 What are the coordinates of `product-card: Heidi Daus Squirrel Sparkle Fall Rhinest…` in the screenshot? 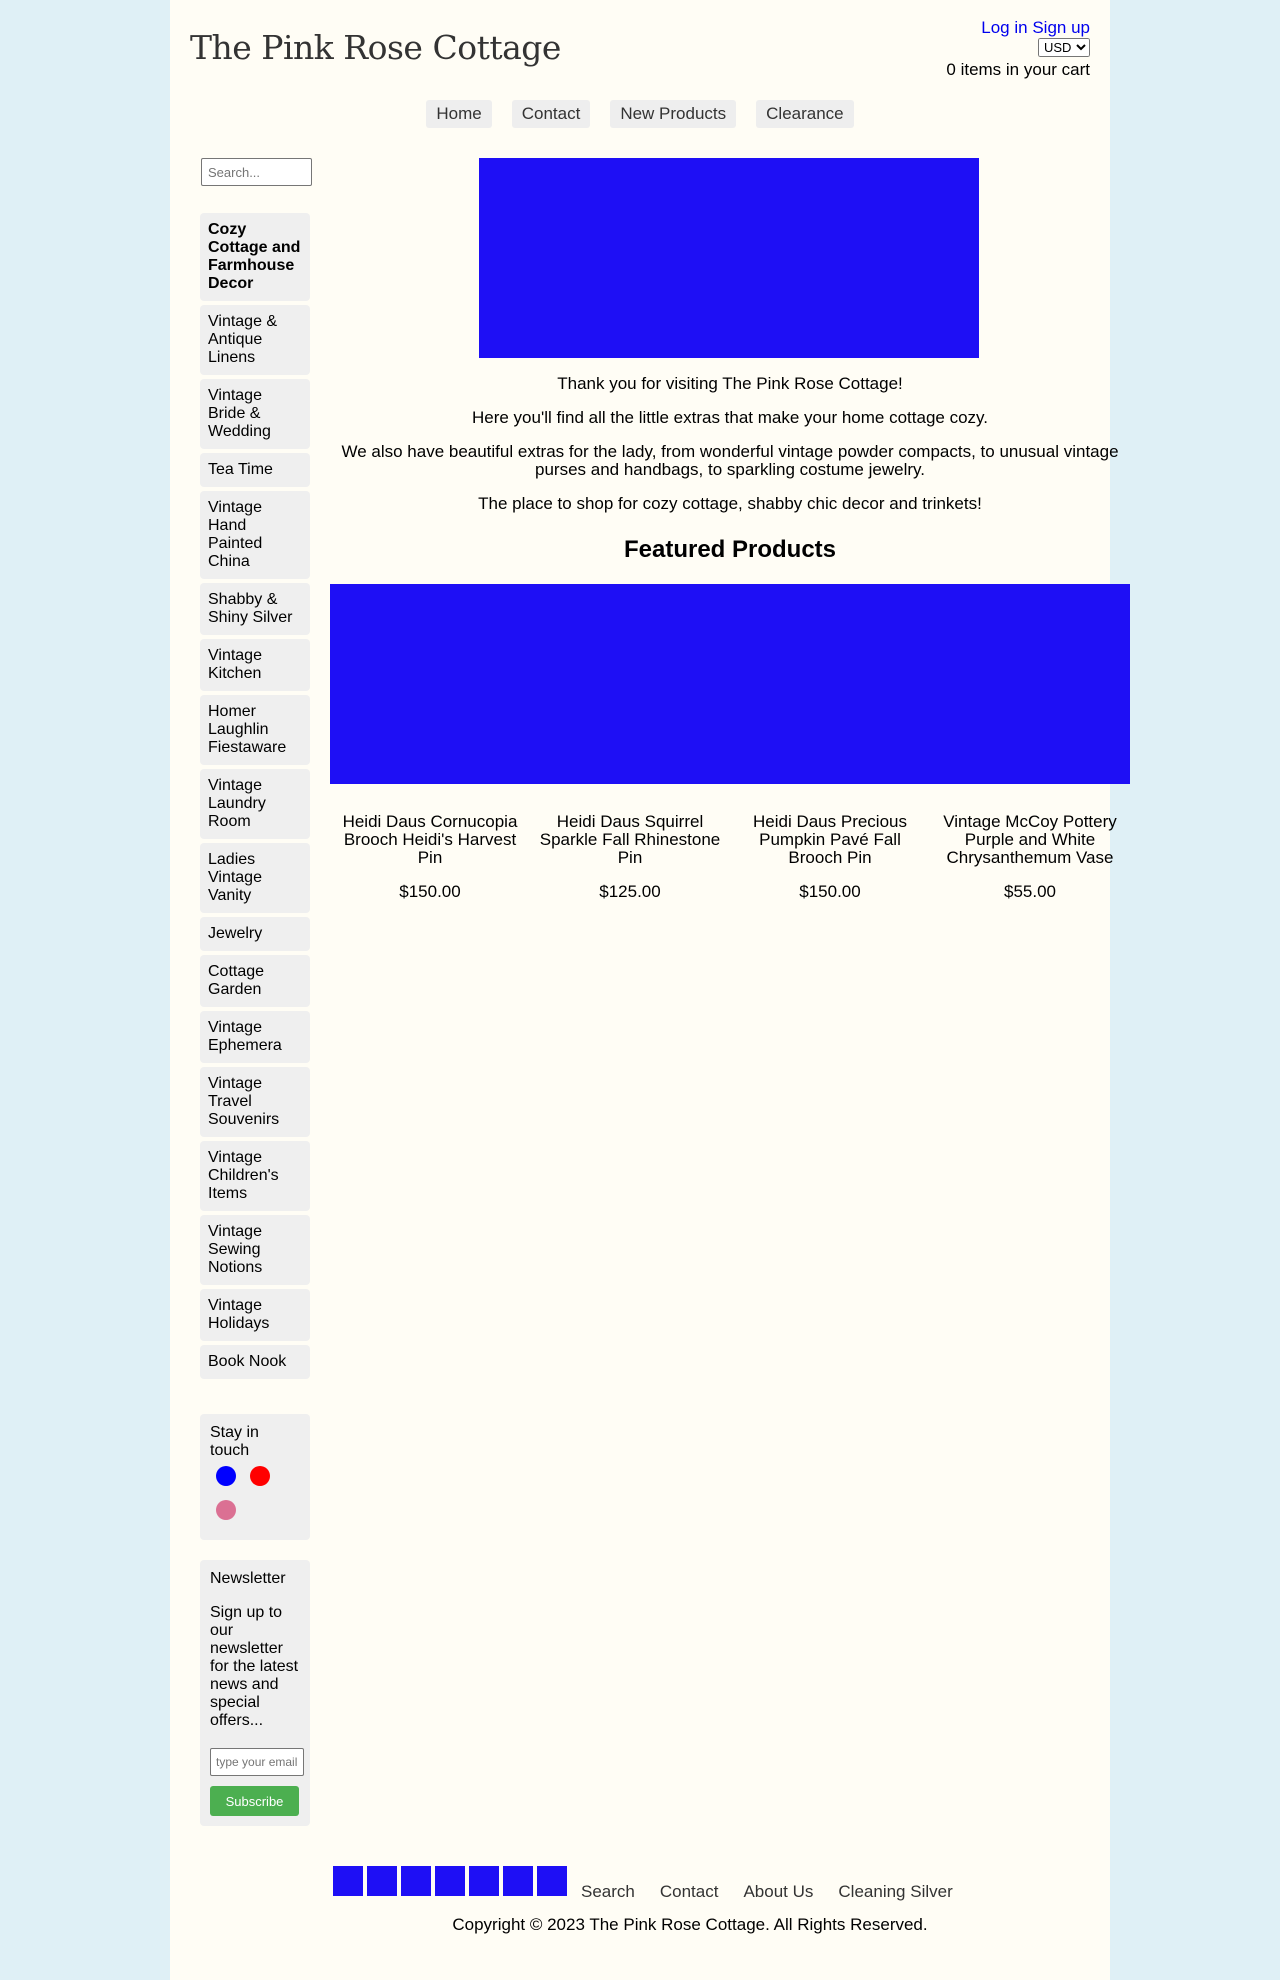 It's located at (630, 857).